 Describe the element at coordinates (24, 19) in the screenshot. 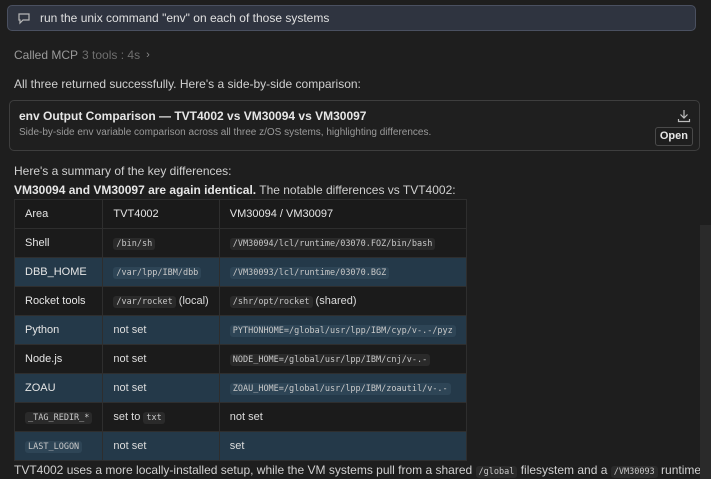

I see `message-icon` at that location.